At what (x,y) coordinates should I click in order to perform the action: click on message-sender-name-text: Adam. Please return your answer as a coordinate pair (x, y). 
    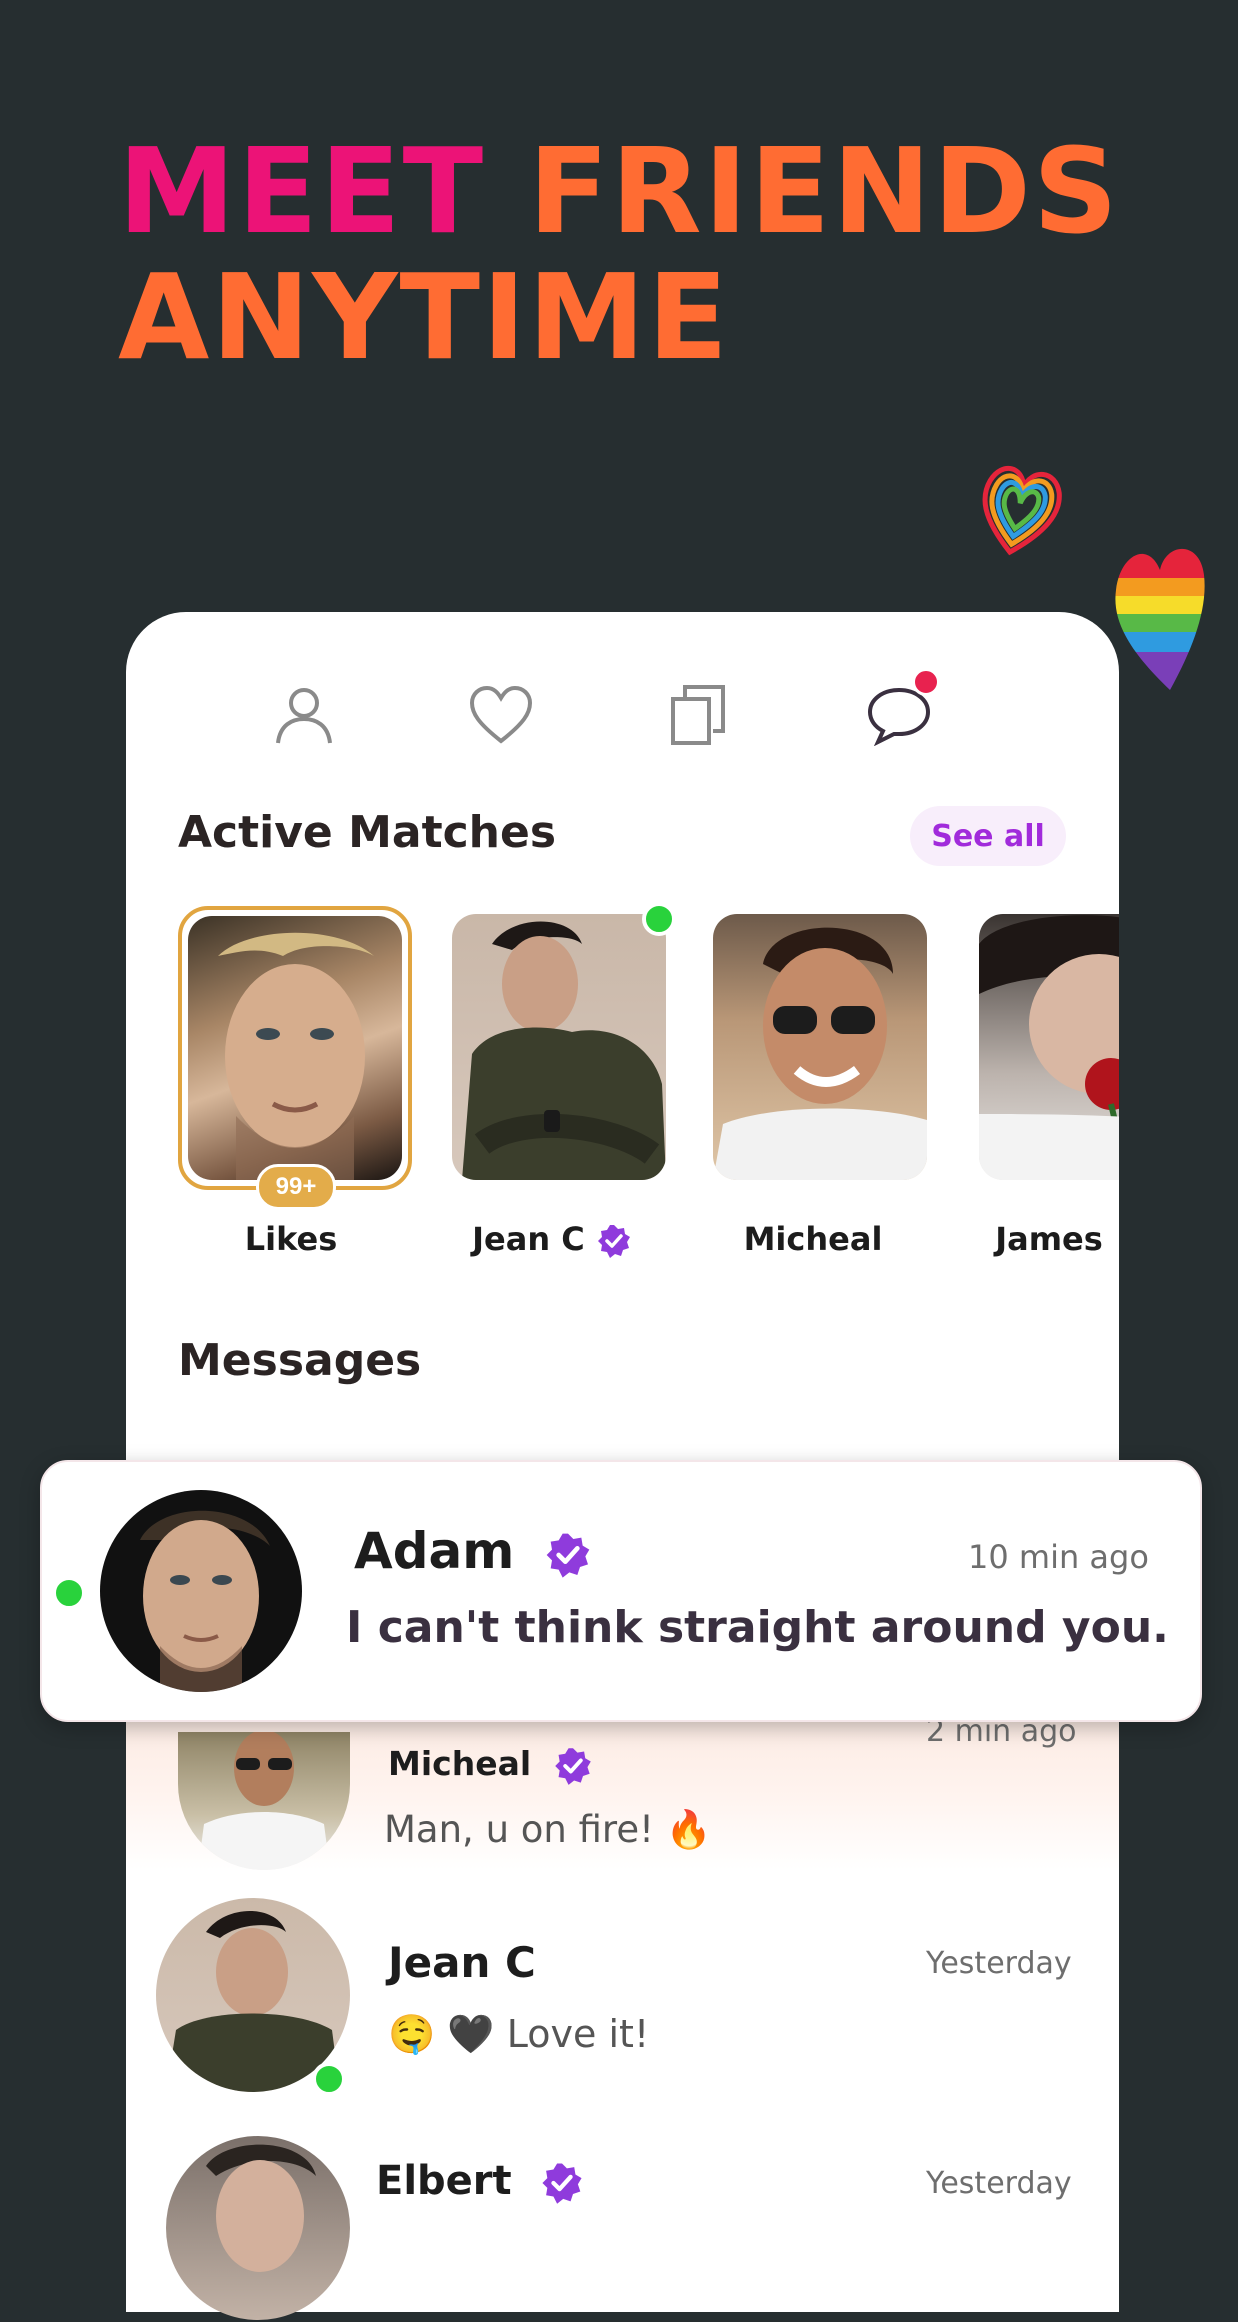
    Looking at the image, I should click on (434, 1551).